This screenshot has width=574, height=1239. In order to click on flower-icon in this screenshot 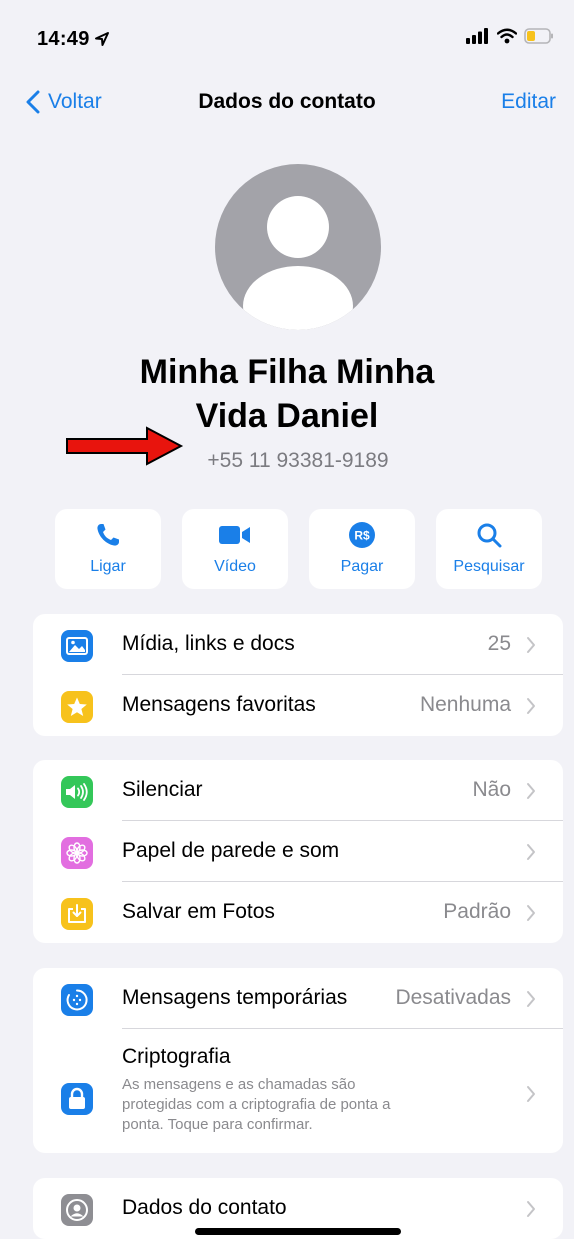, I will do `click(77, 853)`.